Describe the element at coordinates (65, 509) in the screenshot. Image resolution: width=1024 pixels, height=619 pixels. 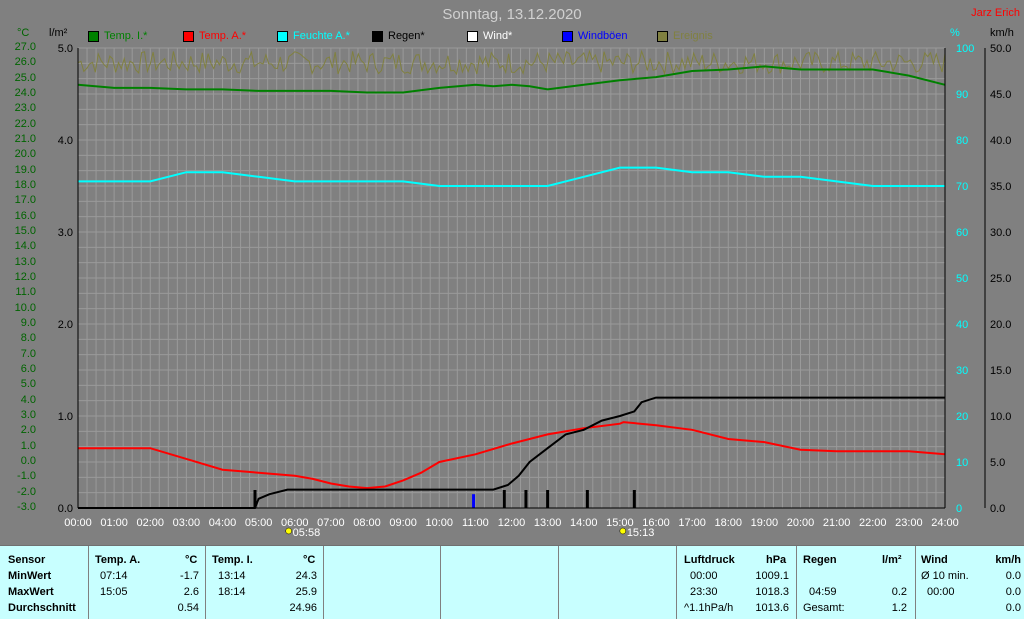
I see `rain-tick-label: 0.0` at that location.